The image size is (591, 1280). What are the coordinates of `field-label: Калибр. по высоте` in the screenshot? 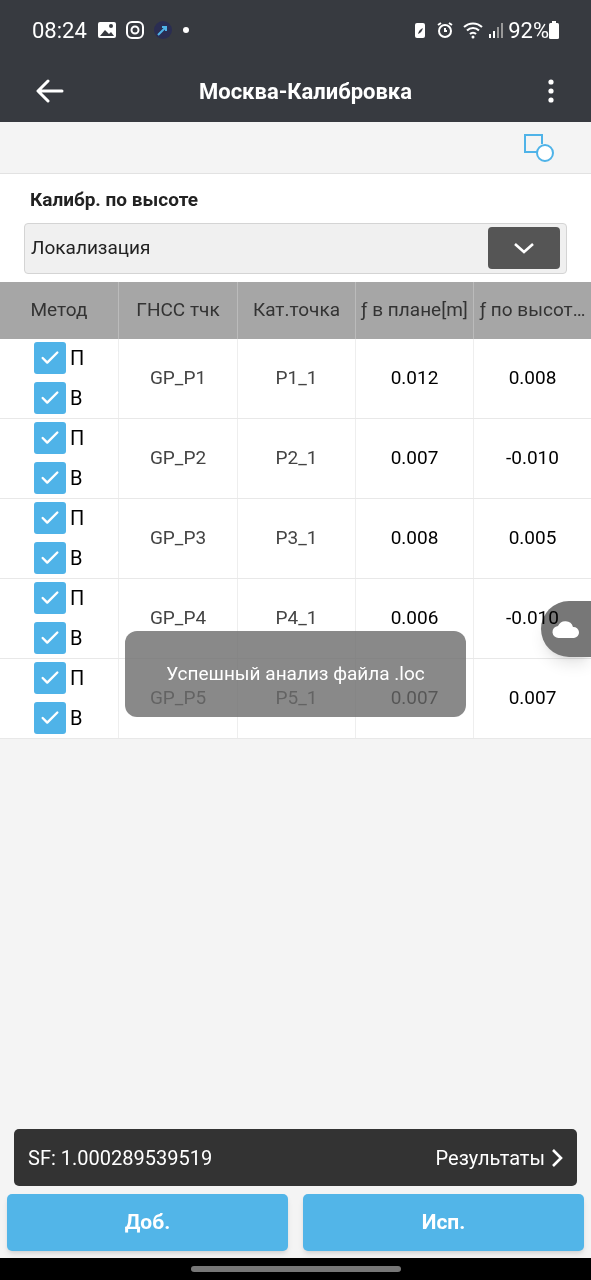 It's located at (114, 200).